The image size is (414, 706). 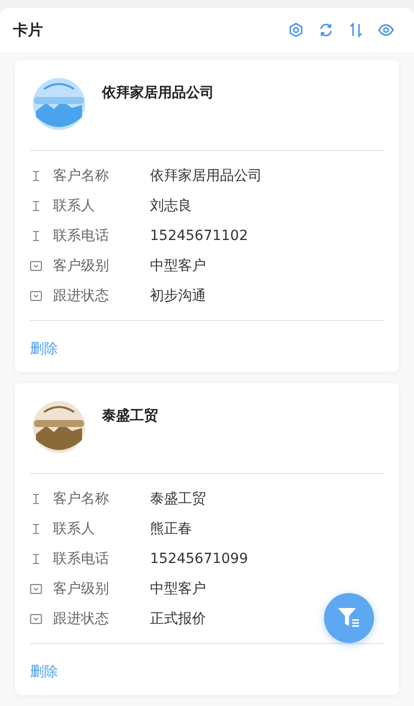 What do you see at coordinates (28, 30) in the screenshot?
I see `panel-title: 卡片` at bounding box center [28, 30].